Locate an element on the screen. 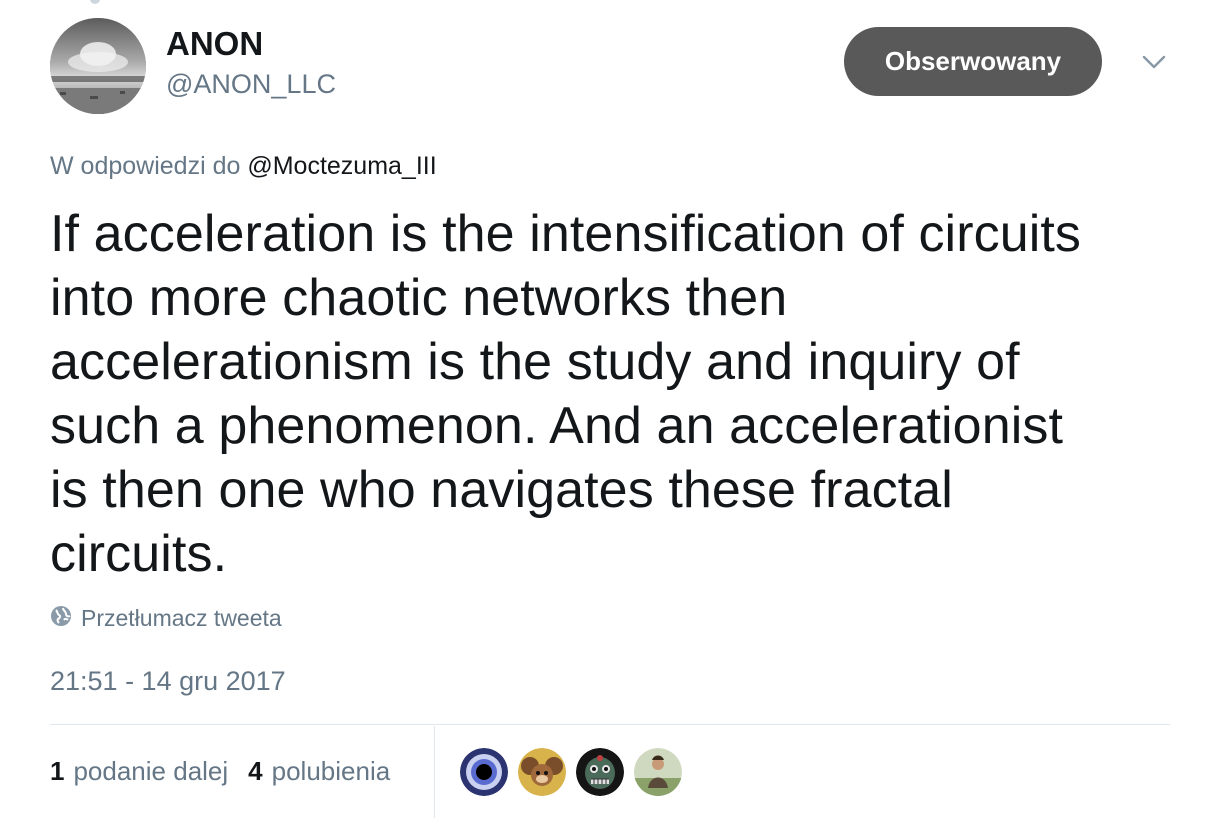  likes-stat: 4 polubienia is located at coordinates (319, 771).